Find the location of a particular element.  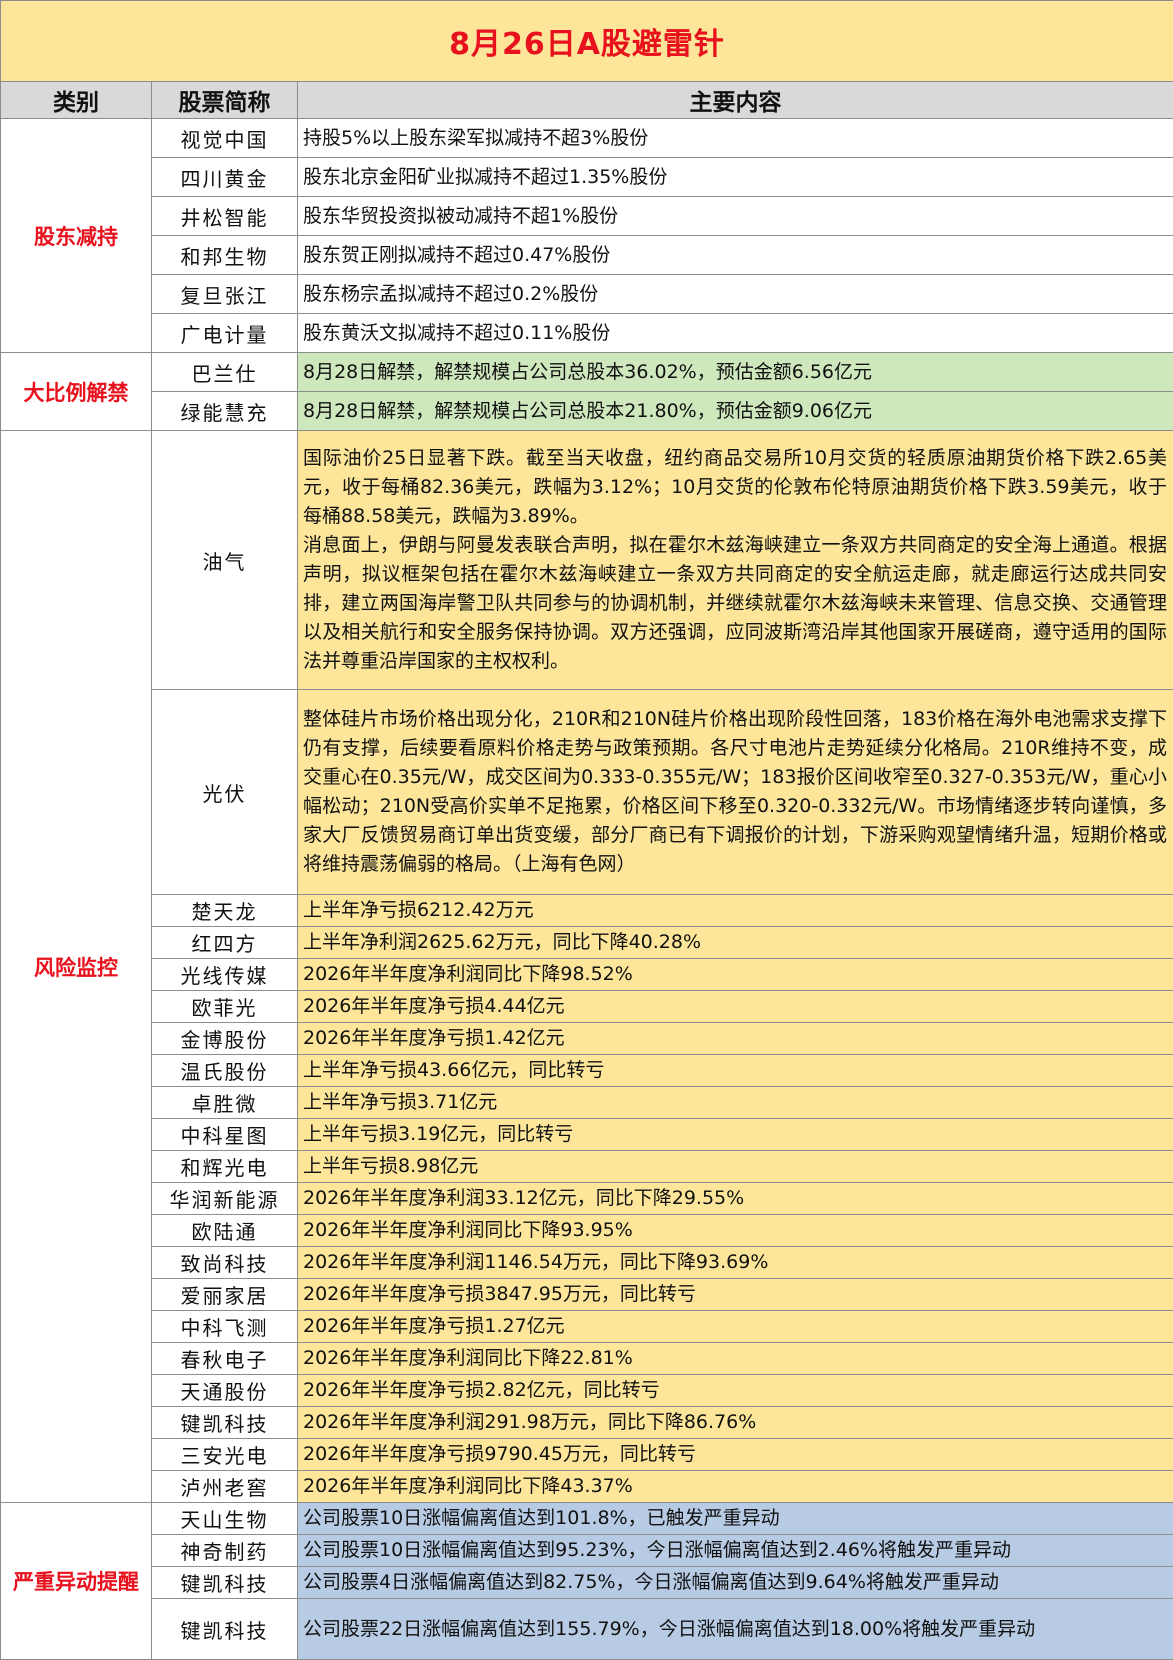

content-cell: 上半年净亏损43.66亿元，同比转亏 is located at coordinates (735, 1071).